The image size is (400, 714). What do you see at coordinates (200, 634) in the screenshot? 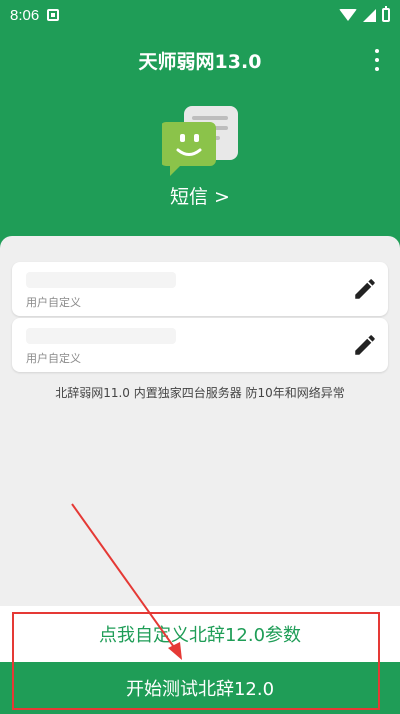
I see `customize-button: 点我自定义北辞12.0参数` at bounding box center [200, 634].